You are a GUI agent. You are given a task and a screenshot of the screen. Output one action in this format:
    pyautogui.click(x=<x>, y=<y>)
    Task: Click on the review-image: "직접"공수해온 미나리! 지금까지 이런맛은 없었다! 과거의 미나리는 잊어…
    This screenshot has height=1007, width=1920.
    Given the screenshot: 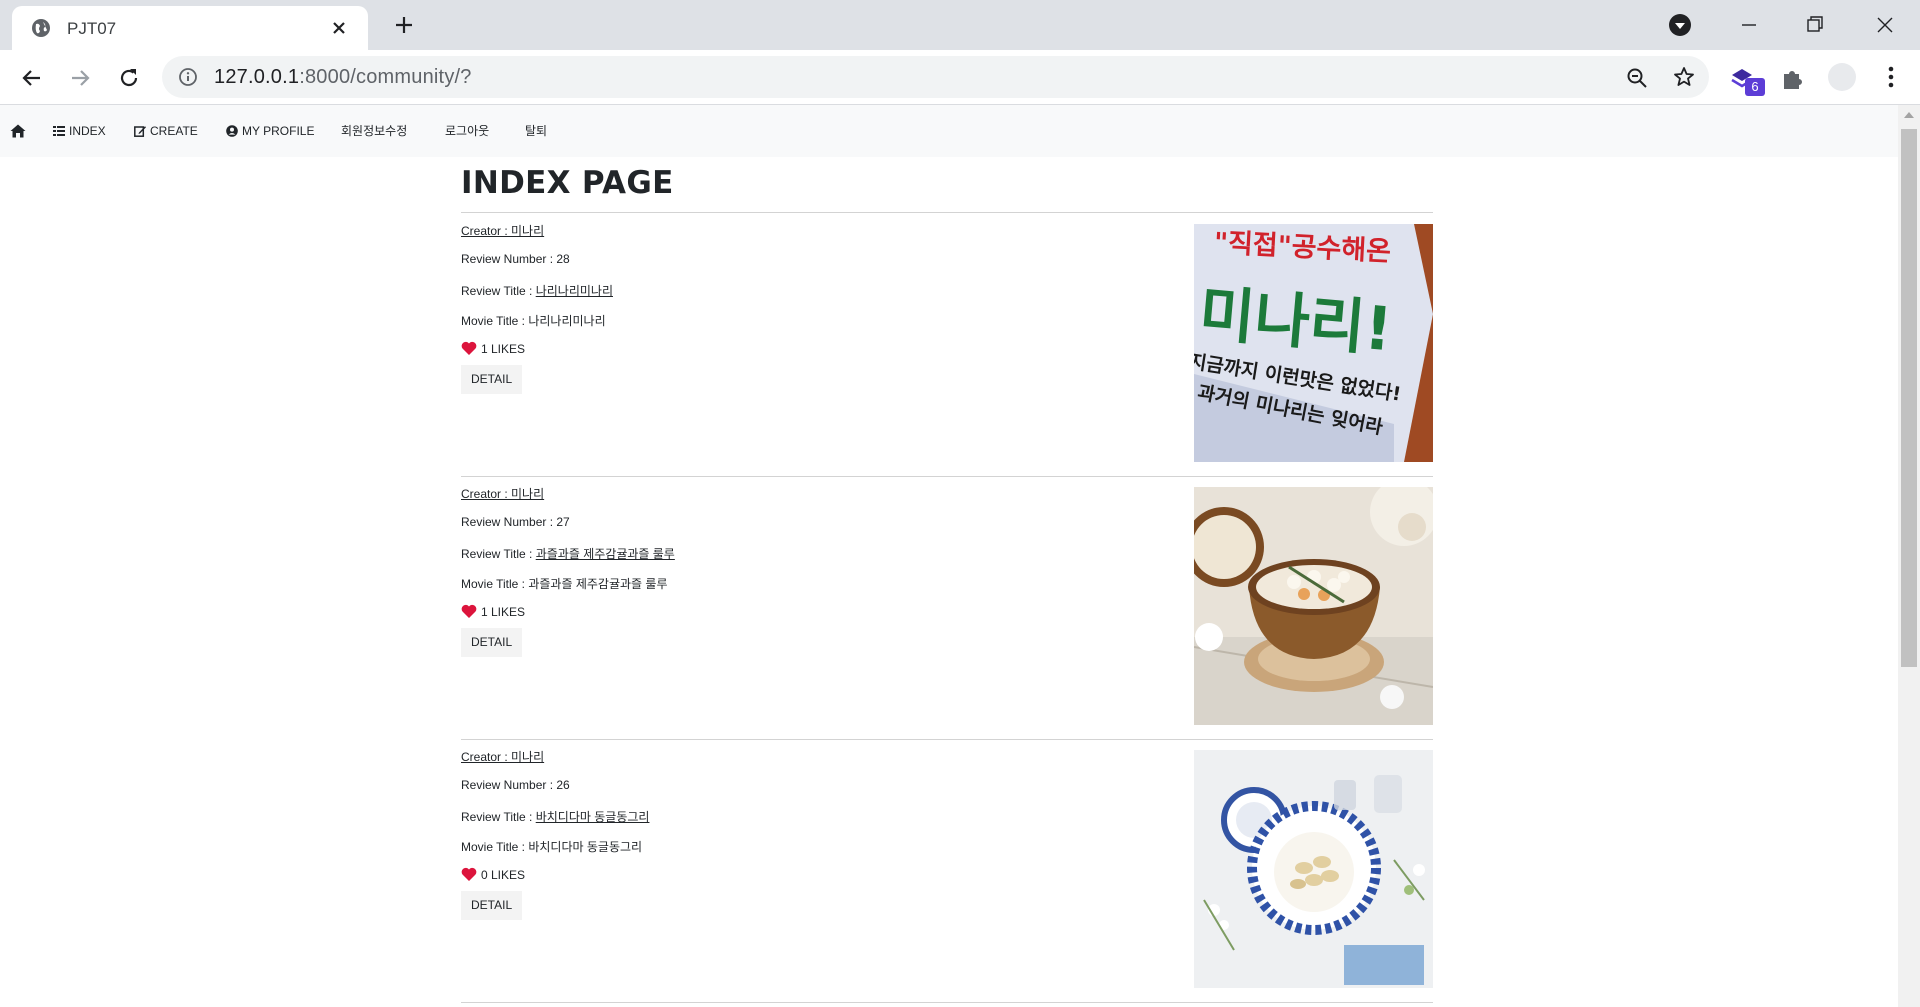 What is the action you would take?
    pyautogui.click(x=1313, y=343)
    